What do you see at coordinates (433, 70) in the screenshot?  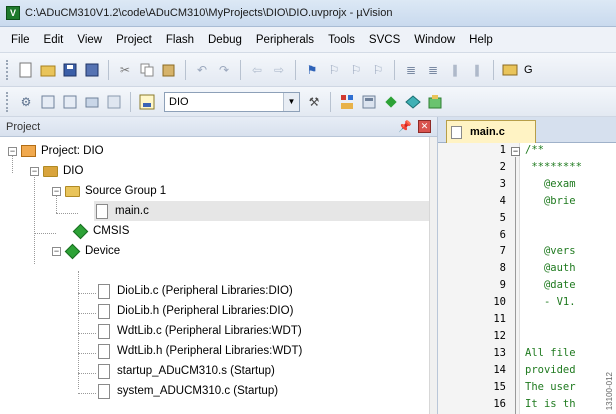 I see `unindent-icon: ≣` at bounding box center [433, 70].